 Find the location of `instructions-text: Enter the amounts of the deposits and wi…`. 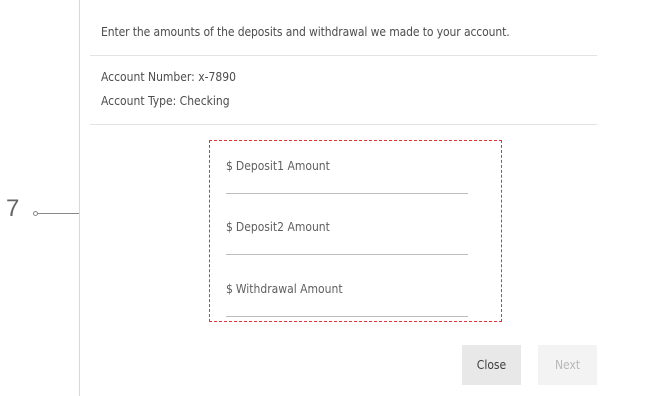

instructions-text: Enter the amounts of the deposits and wi… is located at coordinates (305, 32).